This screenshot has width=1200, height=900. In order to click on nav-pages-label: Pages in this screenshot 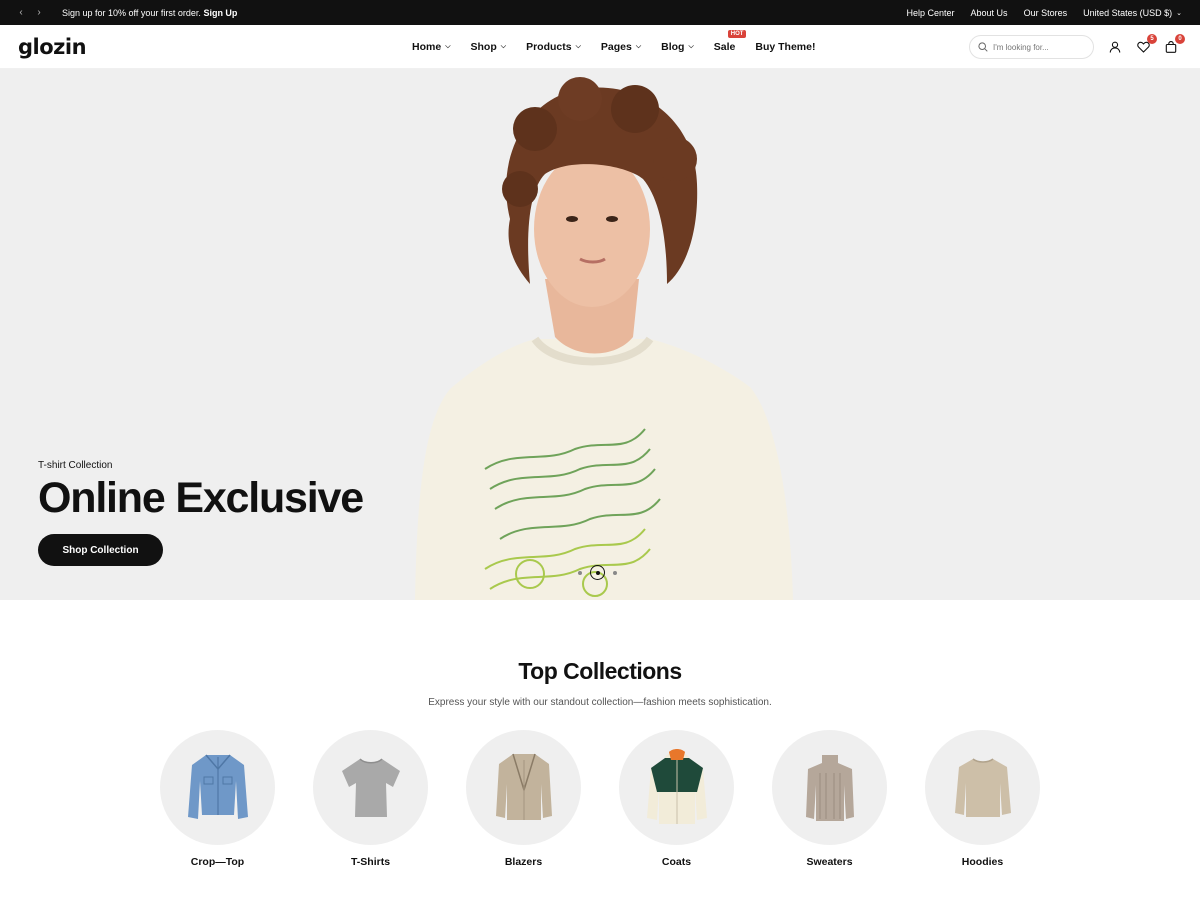, I will do `click(616, 47)`.